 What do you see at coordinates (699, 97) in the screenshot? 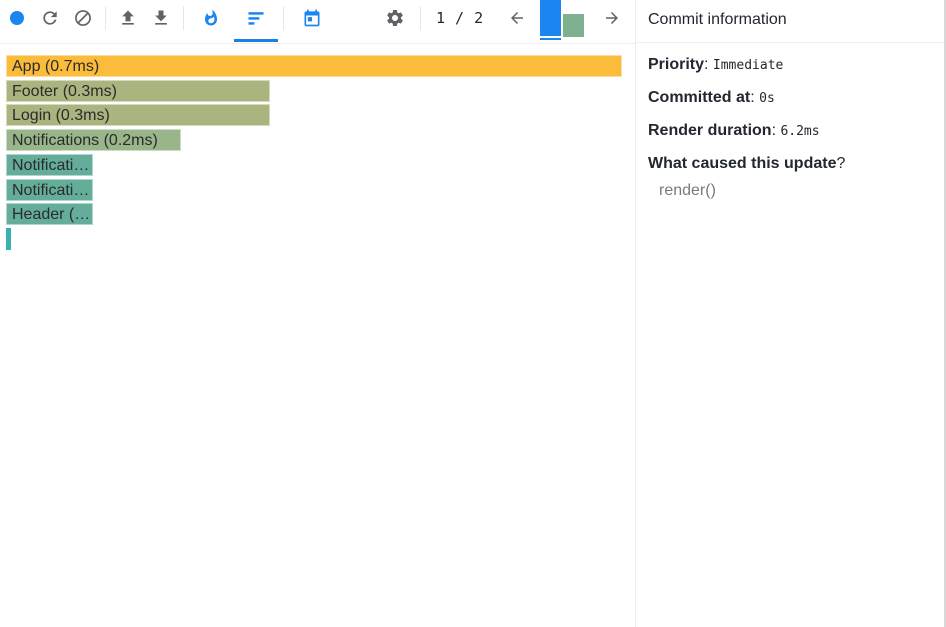
I see `committed-label: Committed at` at bounding box center [699, 97].